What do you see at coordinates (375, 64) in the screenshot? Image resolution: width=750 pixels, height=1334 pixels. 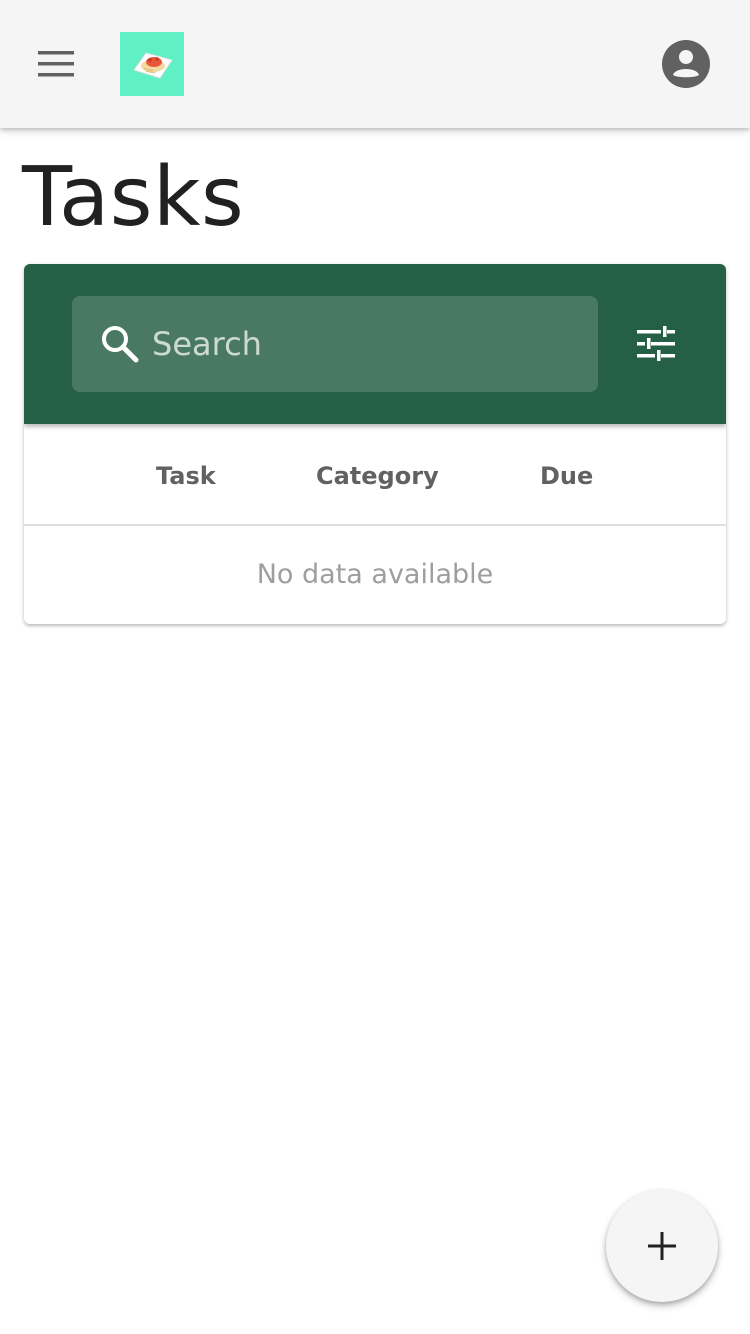 I see `app-bar` at bounding box center [375, 64].